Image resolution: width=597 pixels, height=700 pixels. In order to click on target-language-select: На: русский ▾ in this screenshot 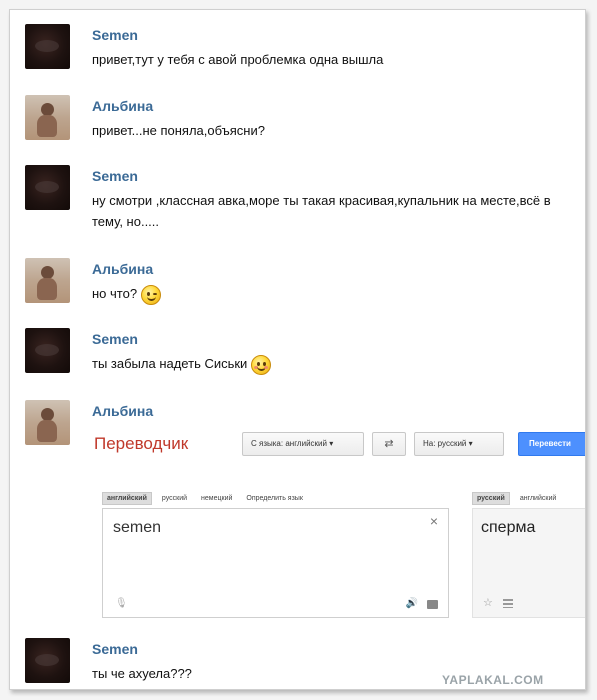, I will do `click(459, 444)`.